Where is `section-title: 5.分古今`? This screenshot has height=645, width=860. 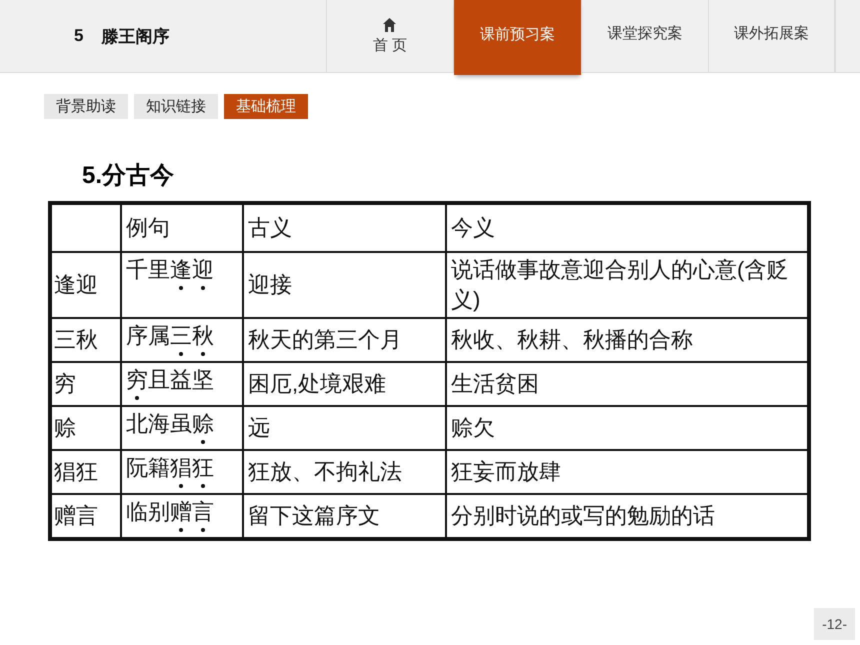 section-title: 5.分古今 is located at coordinates (129, 176).